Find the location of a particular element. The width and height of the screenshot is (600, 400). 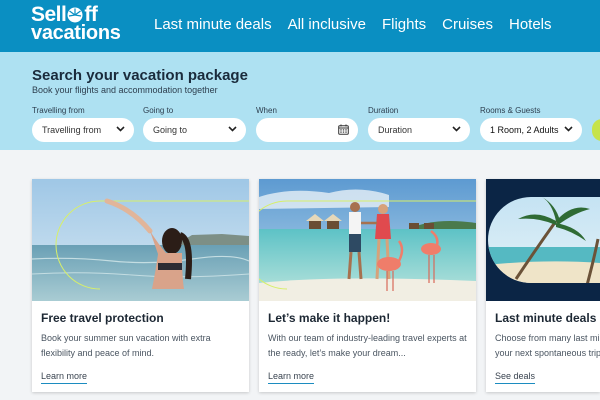

sun-logo-icon is located at coordinates (75, 14).